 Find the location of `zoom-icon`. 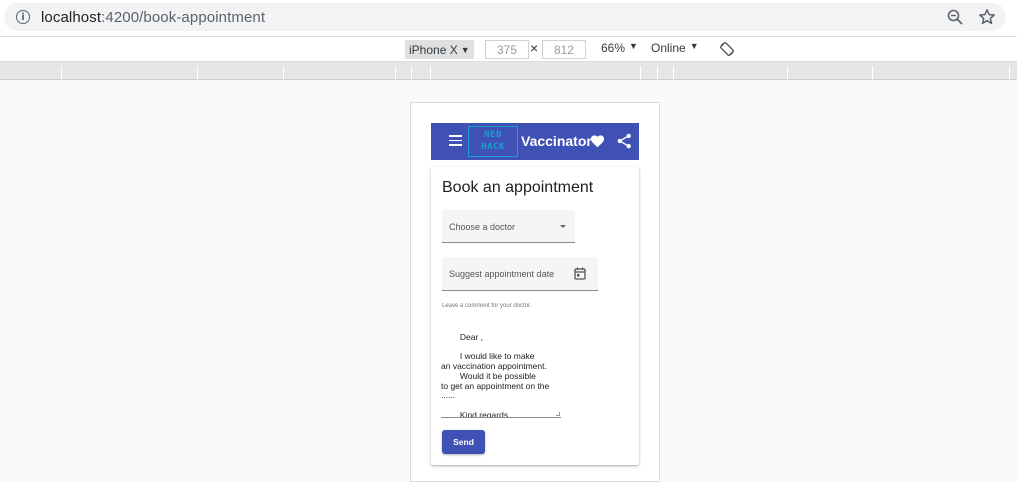

zoom-icon is located at coordinates (955, 17).